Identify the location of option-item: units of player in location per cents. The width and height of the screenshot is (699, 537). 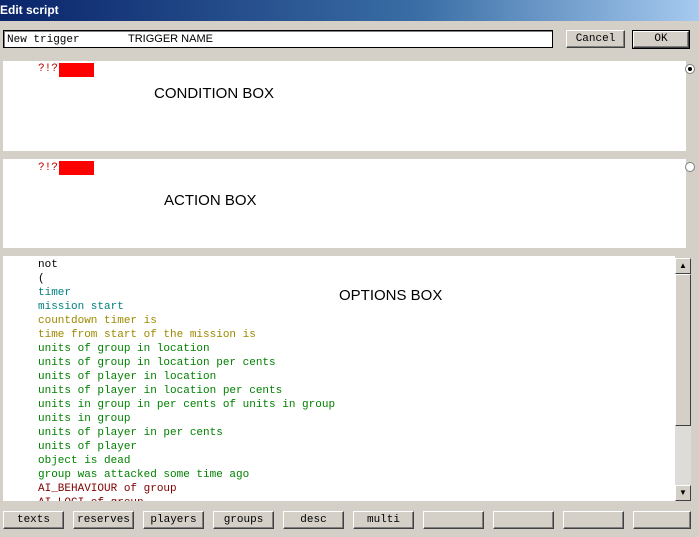
(160, 391).